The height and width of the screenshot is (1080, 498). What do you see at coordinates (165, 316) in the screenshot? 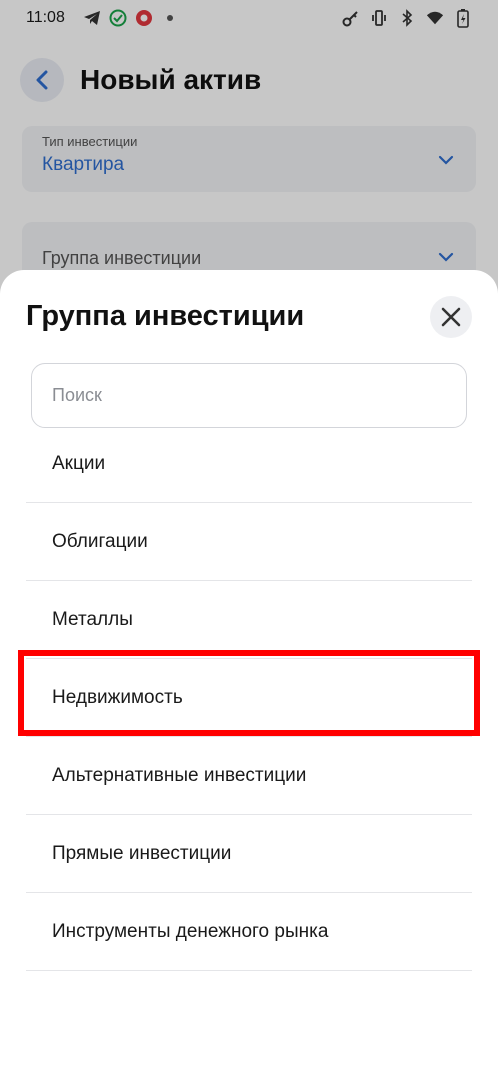
I see `sheet-title: Группа инвестиции` at bounding box center [165, 316].